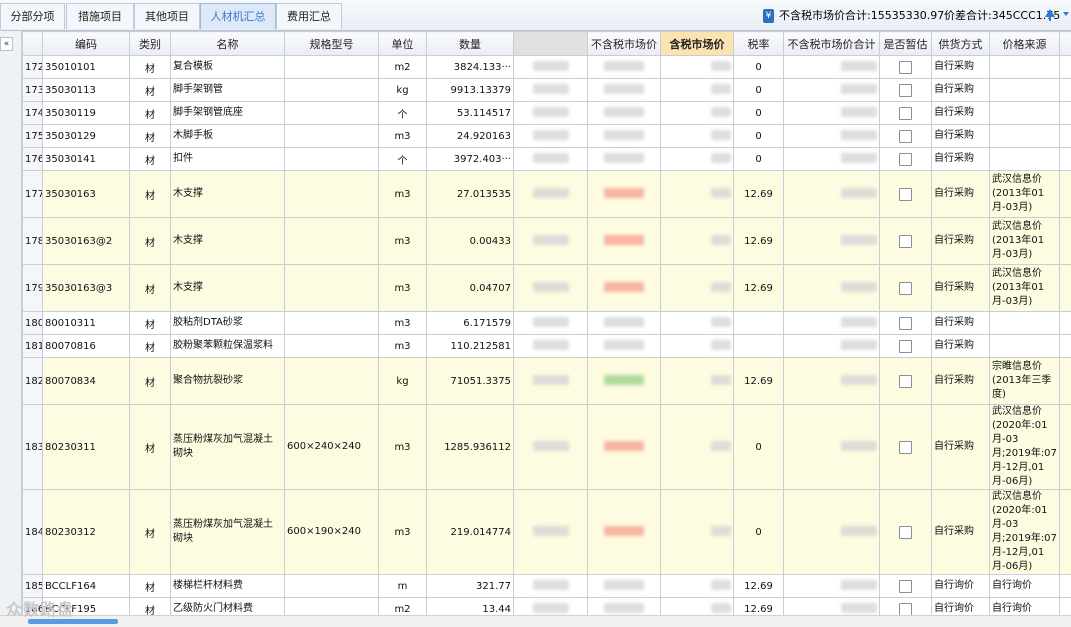 This screenshot has width=1071, height=627. Describe the element at coordinates (470, 136) in the screenshot. I see `cell-qty: 24.920163` at that location.